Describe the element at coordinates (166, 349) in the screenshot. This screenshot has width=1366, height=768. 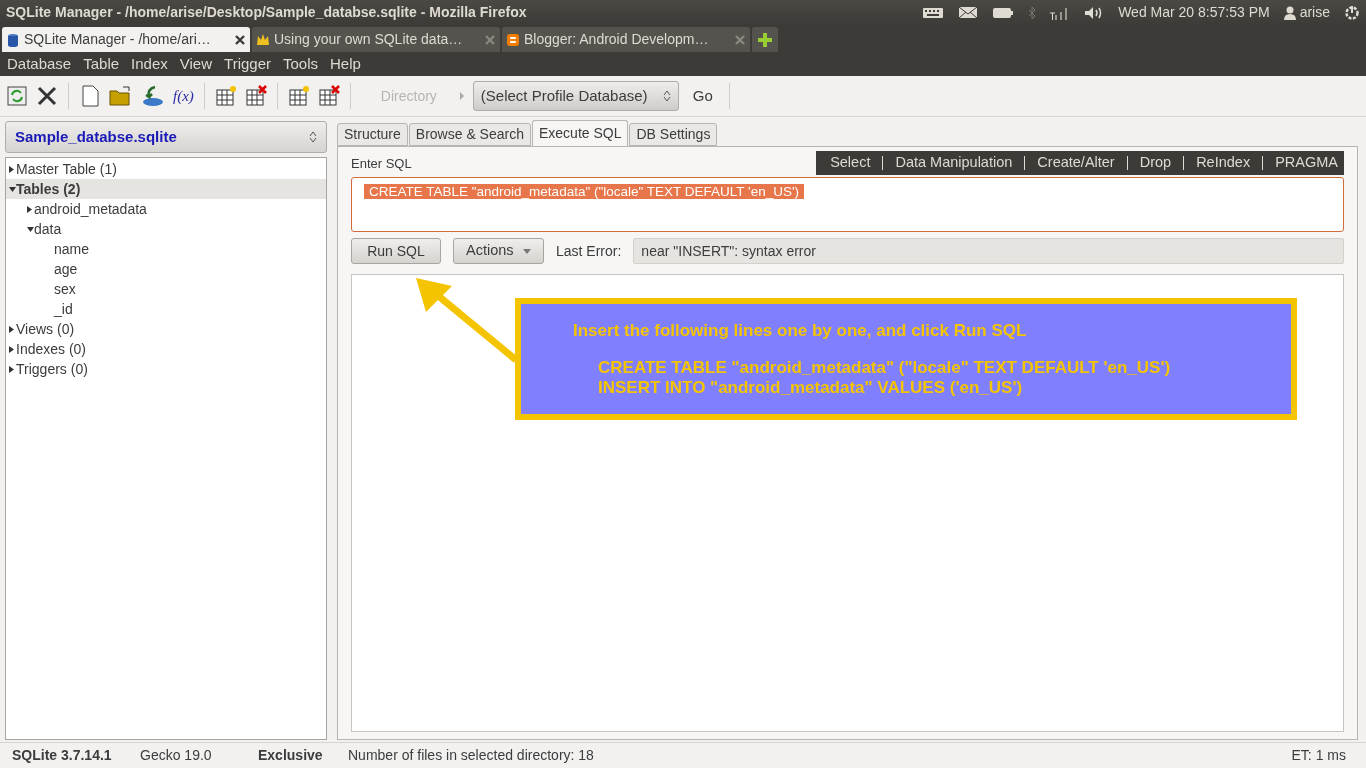
I see `tree-item: Indexes (0)` at that location.